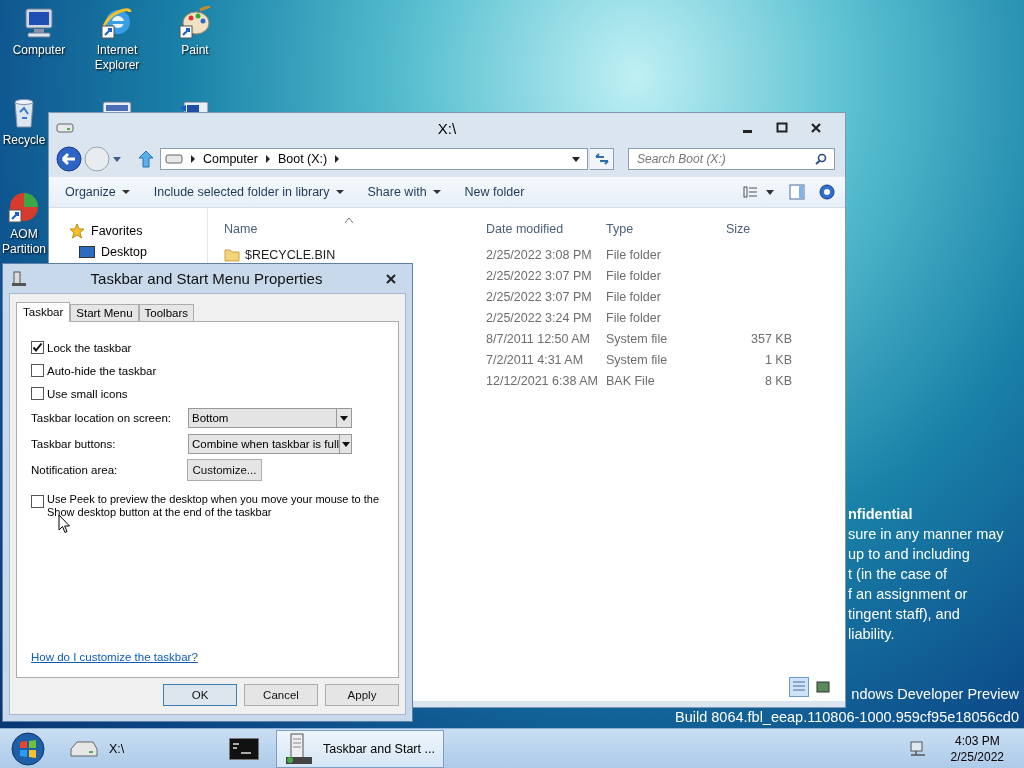  Describe the element at coordinates (102, 370) in the screenshot. I see `checkbox-label: Auto-hide the taskbar` at that location.